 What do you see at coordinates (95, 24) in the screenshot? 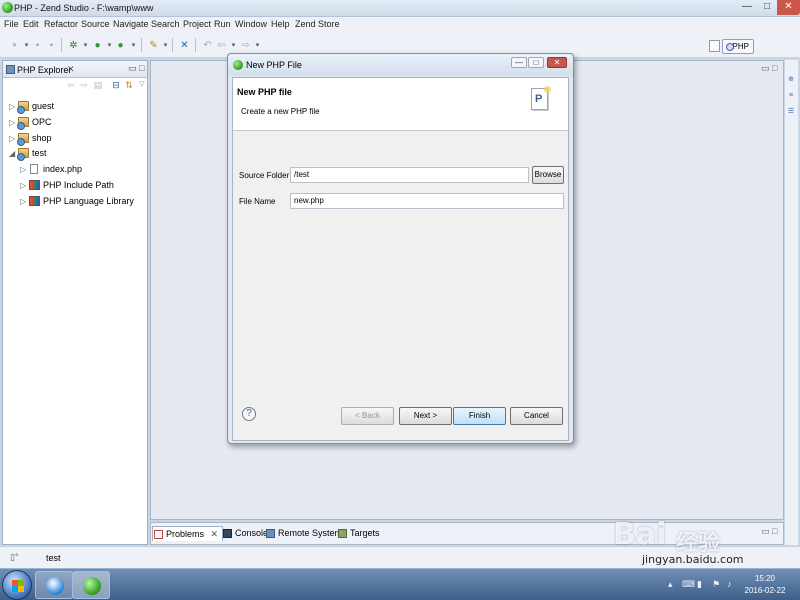
I see `menu-source: Source` at bounding box center [95, 24].